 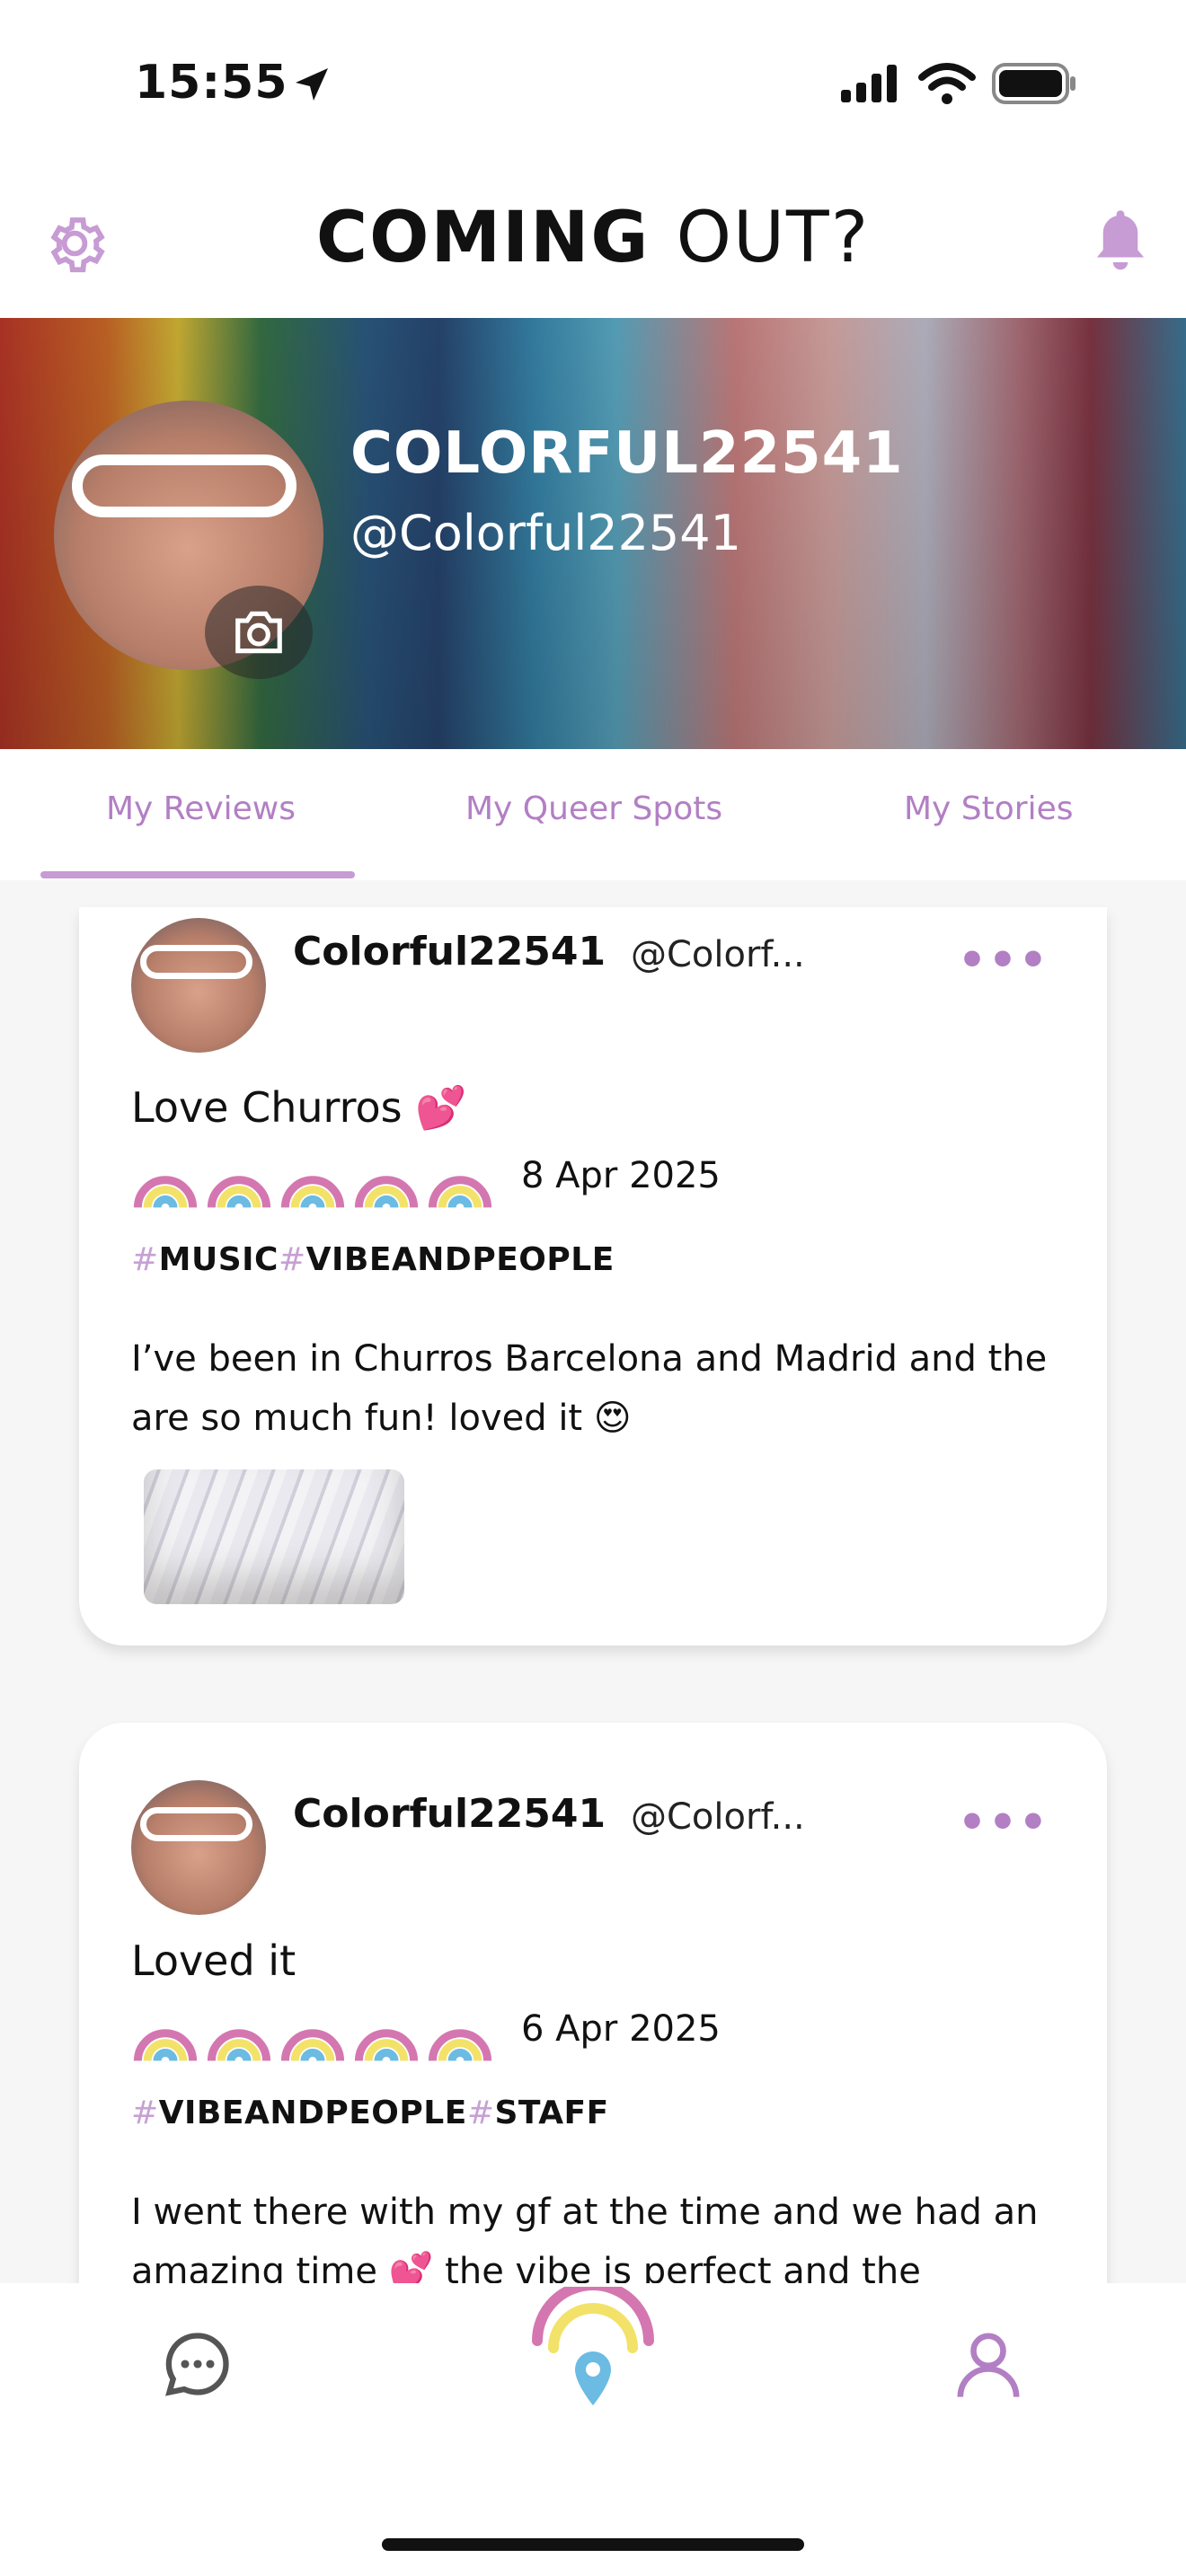 What do you see at coordinates (274, 1536) in the screenshot?
I see `review-photo-thumbnail` at bounding box center [274, 1536].